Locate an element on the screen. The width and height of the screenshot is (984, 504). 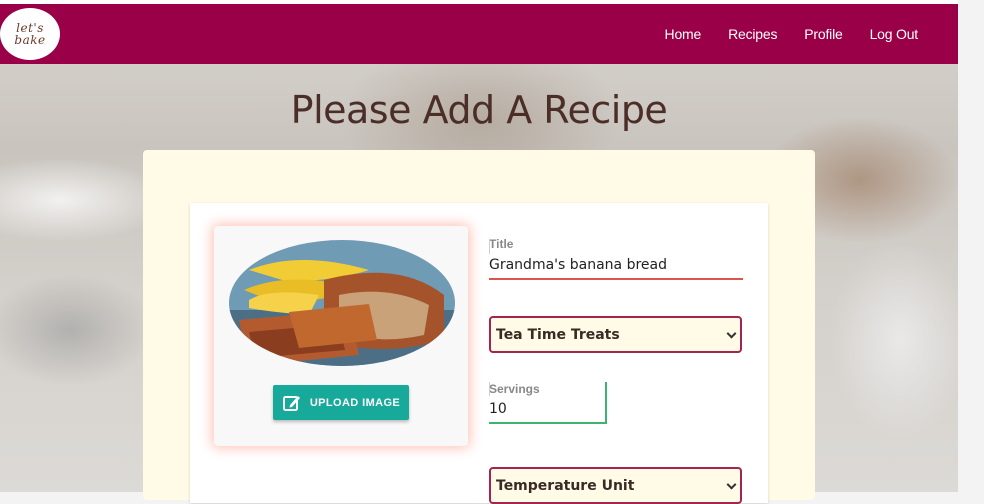
recipe-photo is located at coordinates (342, 303).